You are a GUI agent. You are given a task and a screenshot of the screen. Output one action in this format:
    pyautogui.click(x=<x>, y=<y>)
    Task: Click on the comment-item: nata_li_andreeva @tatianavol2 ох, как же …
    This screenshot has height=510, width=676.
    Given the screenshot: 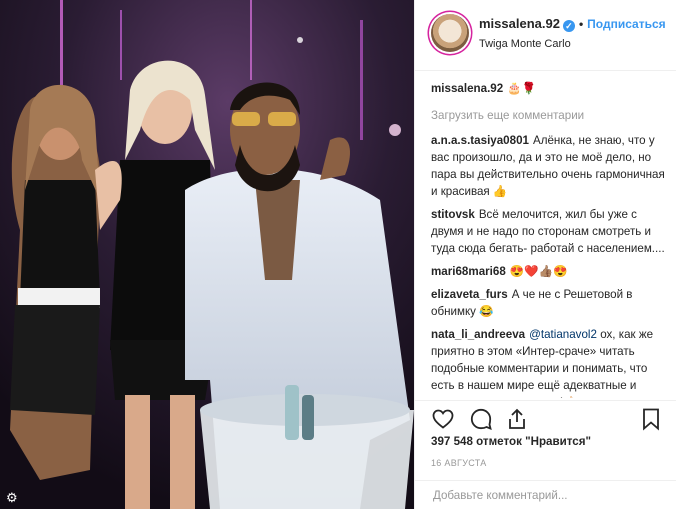 What is the action you would take?
    pyautogui.click(x=550, y=362)
    